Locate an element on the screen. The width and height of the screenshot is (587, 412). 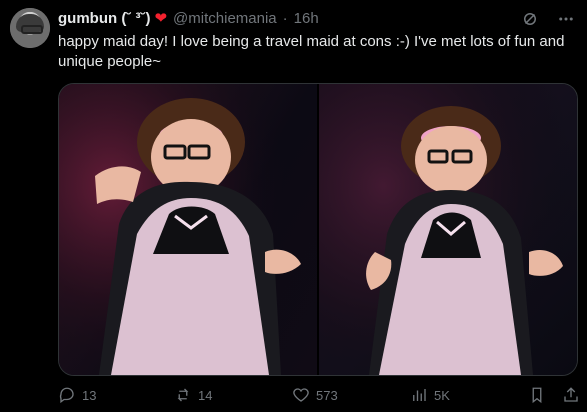
tweet-time: 16h is located at coordinates (306, 18).